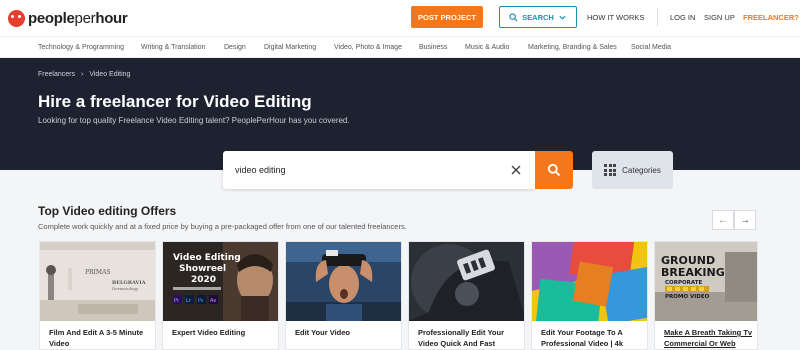  What do you see at coordinates (682, 17) in the screenshot?
I see `login-link: LOG IN` at bounding box center [682, 17].